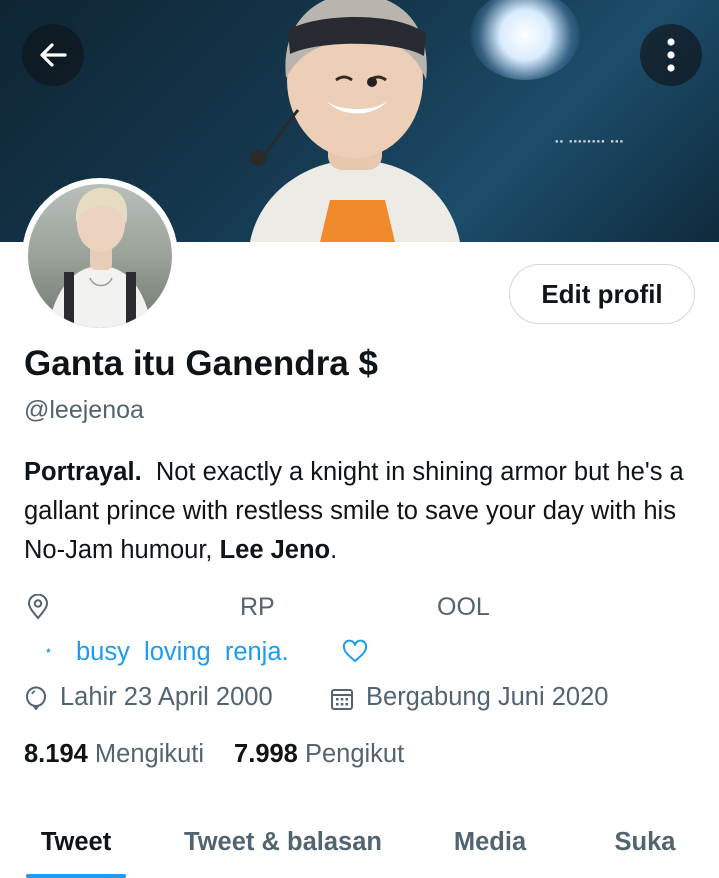 The width and height of the screenshot is (719, 878). What do you see at coordinates (84, 410) in the screenshot?
I see `user-handle: @leejenoa` at bounding box center [84, 410].